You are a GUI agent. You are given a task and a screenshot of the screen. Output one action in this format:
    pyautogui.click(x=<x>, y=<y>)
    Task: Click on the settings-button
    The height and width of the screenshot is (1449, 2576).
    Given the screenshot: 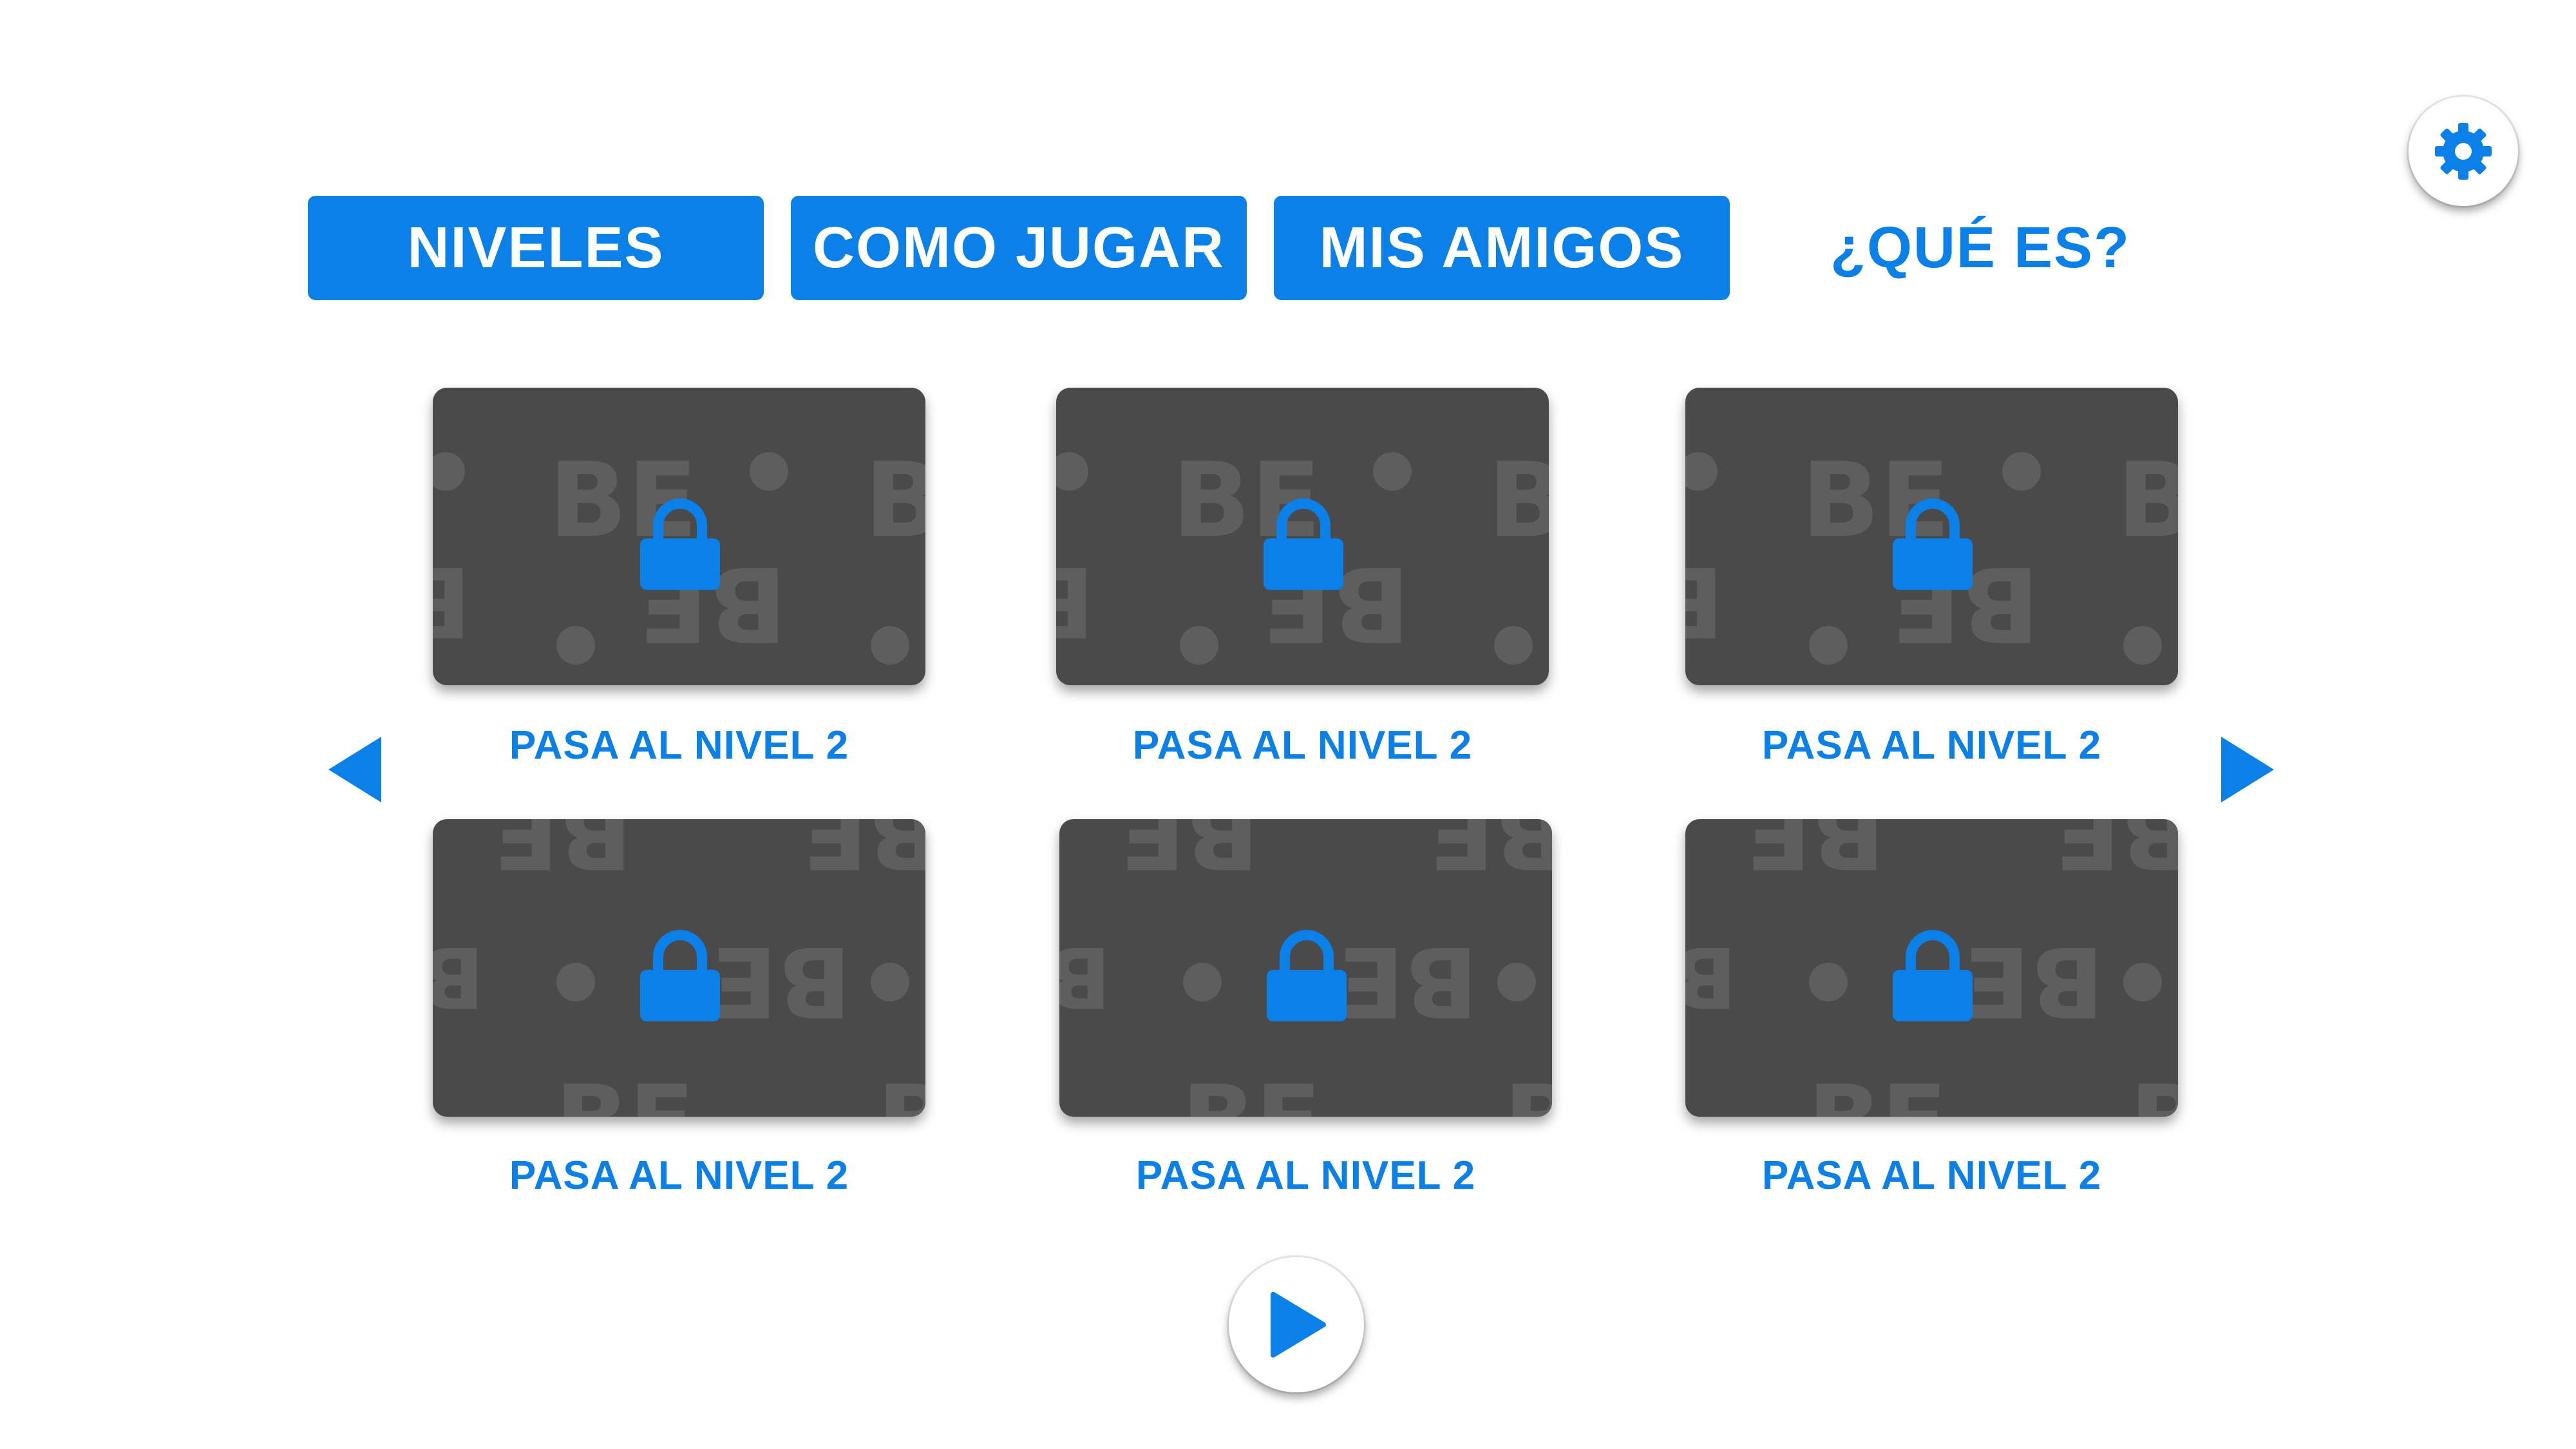 What is the action you would take?
    pyautogui.click(x=2463, y=151)
    